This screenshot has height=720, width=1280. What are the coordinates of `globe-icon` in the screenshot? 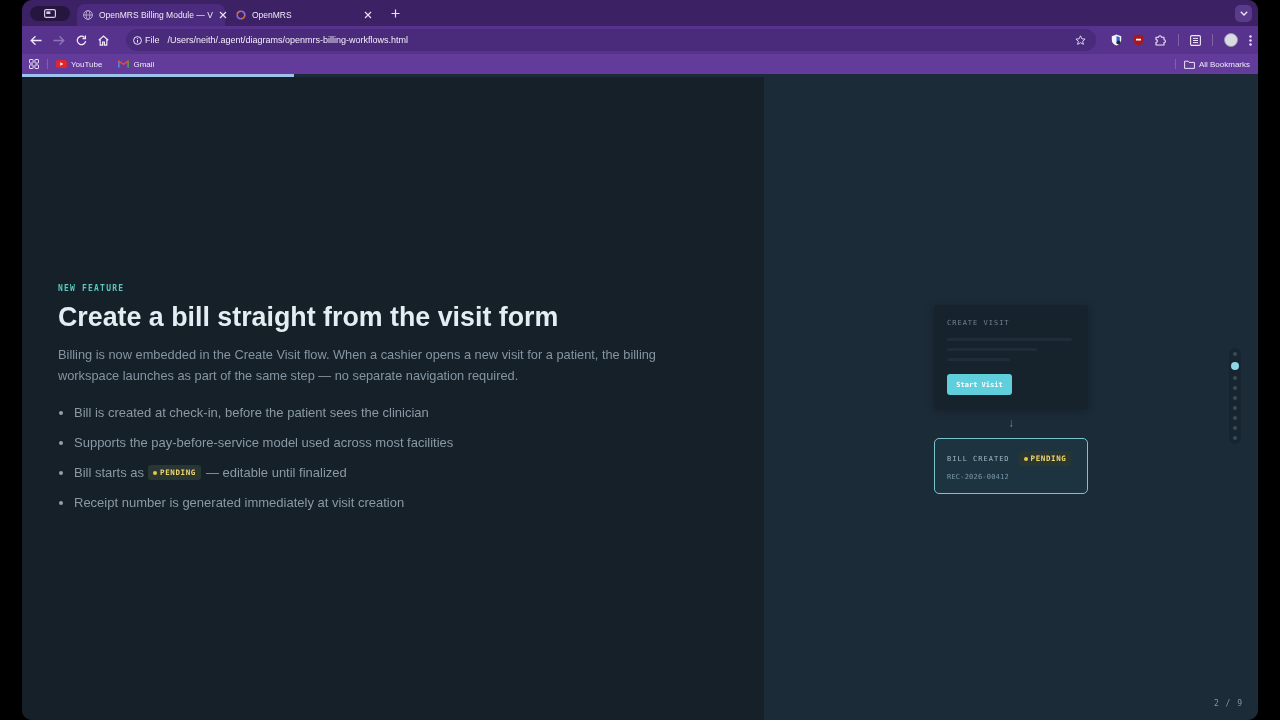 It's located at (88, 15).